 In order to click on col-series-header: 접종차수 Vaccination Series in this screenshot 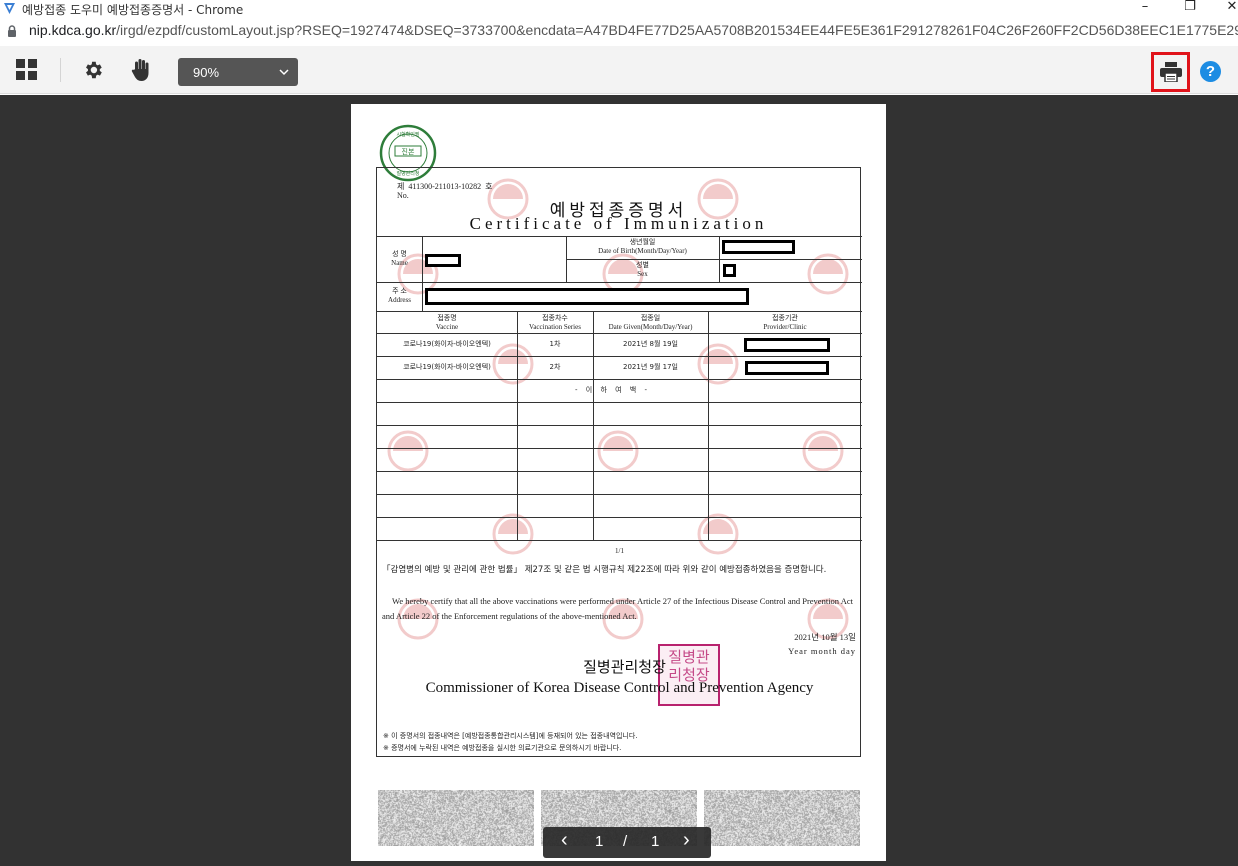, I will do `click(555, 323)`.